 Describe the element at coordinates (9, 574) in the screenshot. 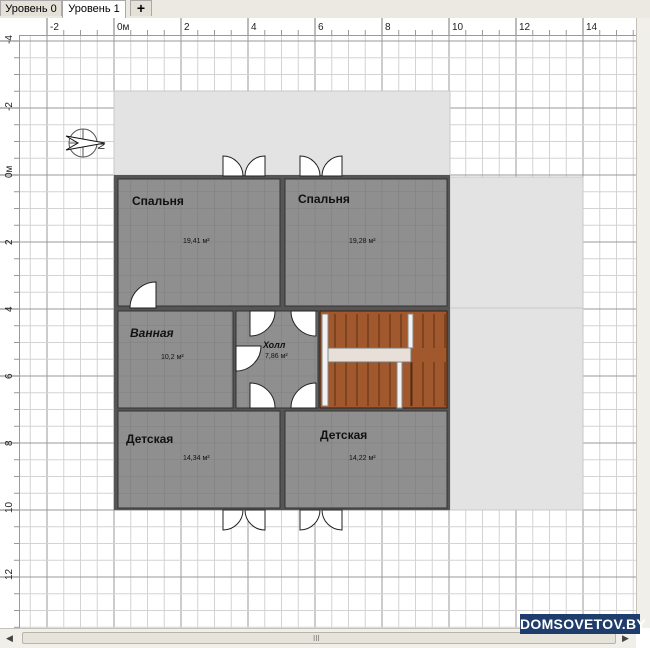

I see `ruler-left-label: 12` at that location.